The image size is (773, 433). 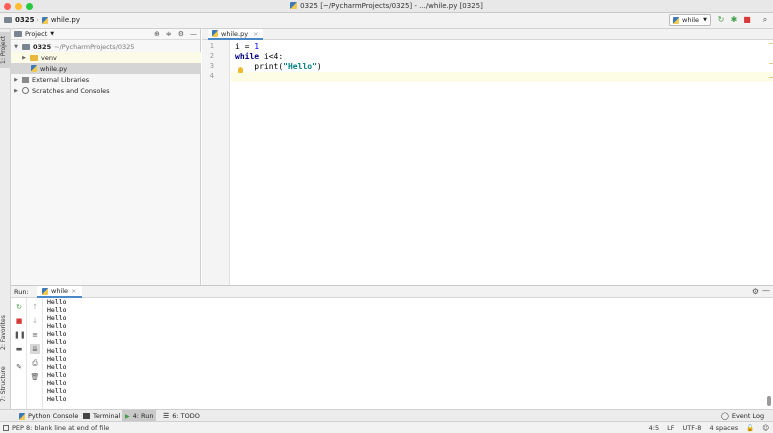 What do you see at coordinates (36, 34) in the screenshot?
I see `project-view-select: Project` at bounding box center [36, 34].